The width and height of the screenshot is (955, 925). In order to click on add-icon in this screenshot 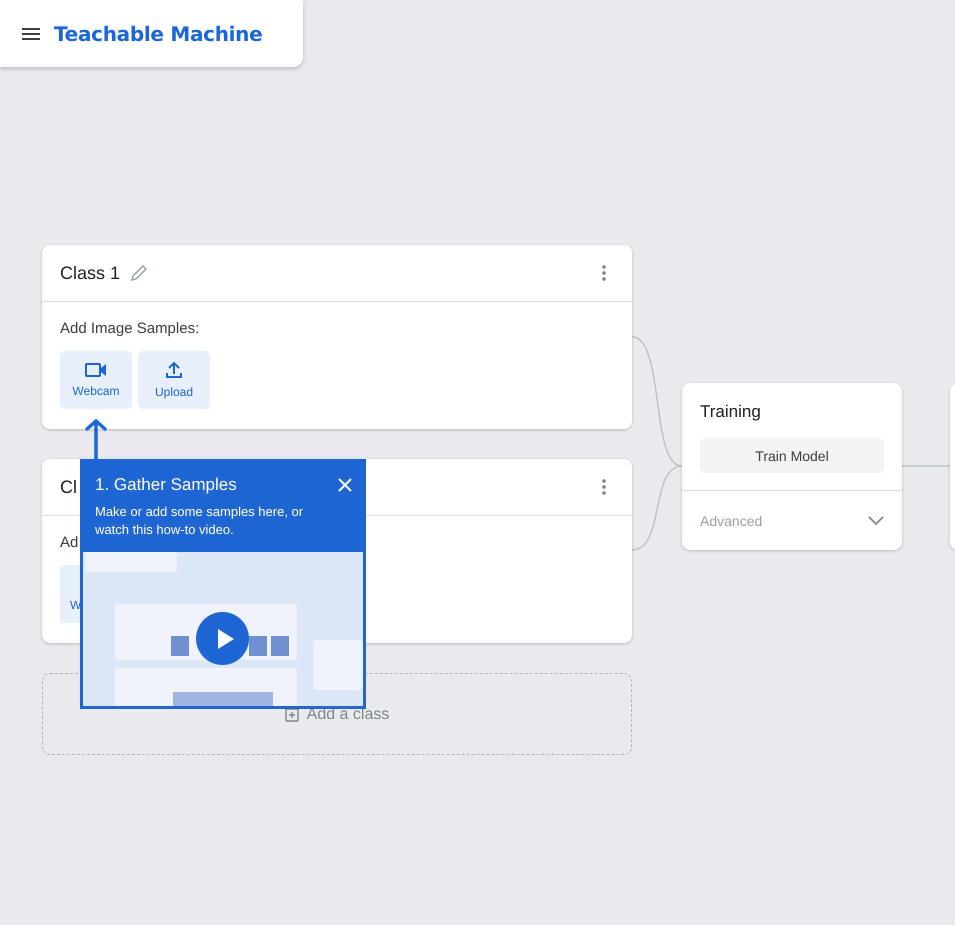, I will do `click(291, 715)`.